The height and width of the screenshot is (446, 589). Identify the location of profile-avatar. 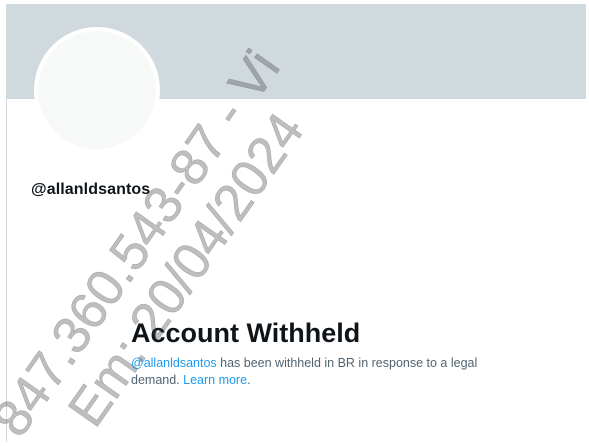
(97, 90).